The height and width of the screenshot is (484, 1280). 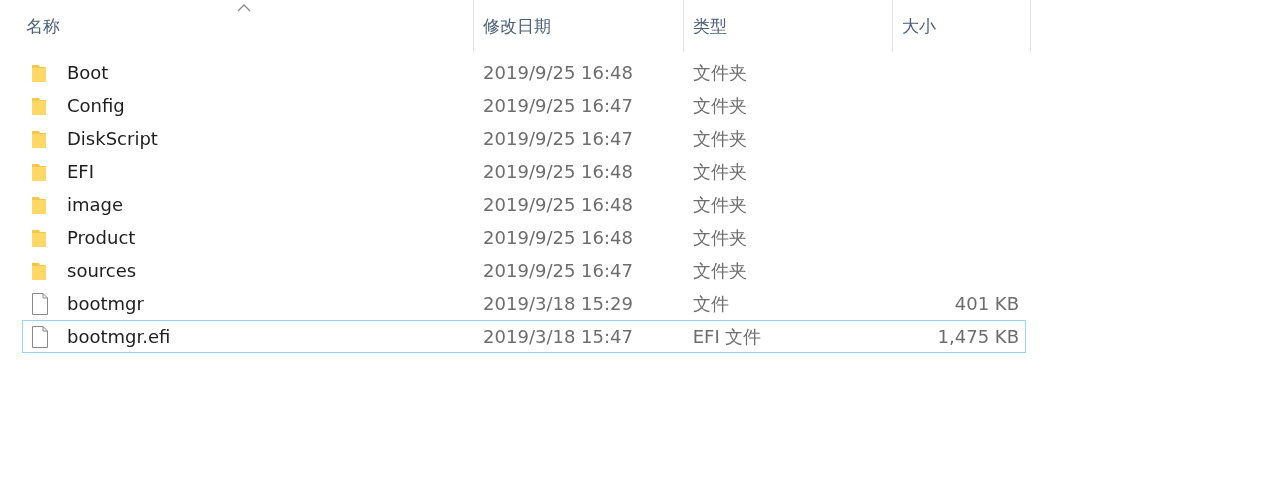 I want to click on file-name: Product, so click(x=101, y=237).